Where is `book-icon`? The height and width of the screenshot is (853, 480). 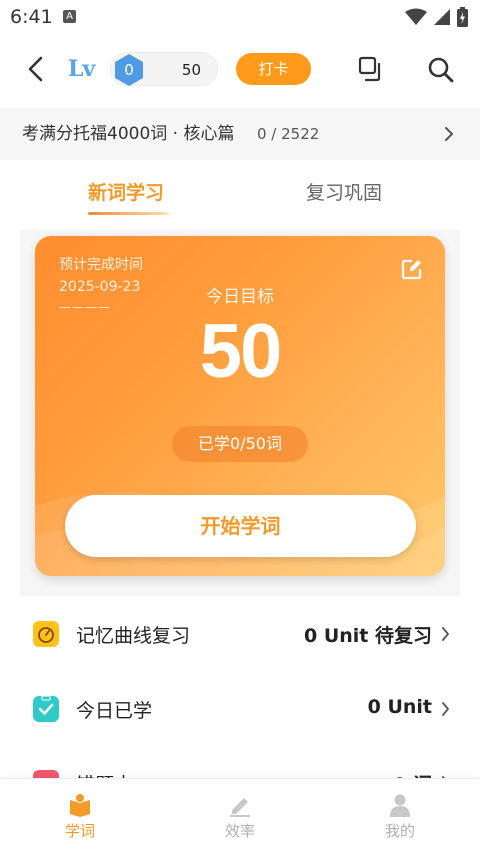
book-icon is located at coordinates (80, 805).